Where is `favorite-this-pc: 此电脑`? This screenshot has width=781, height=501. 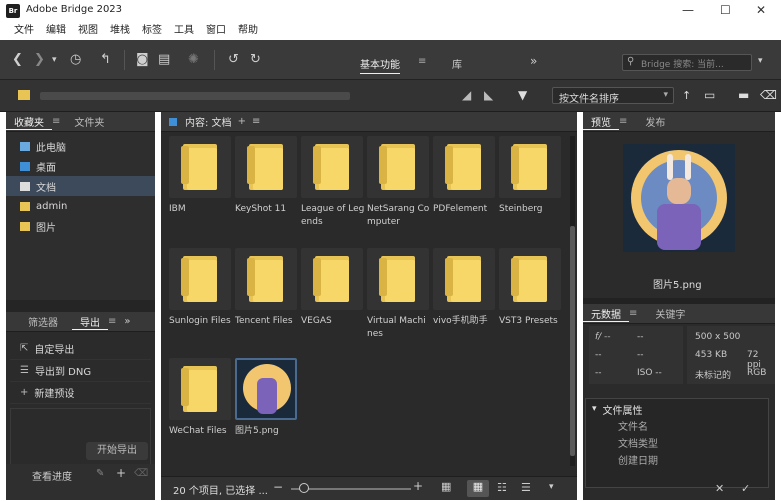
favorite-this-pc: 此电脑 is located at coordinates (80, 146).